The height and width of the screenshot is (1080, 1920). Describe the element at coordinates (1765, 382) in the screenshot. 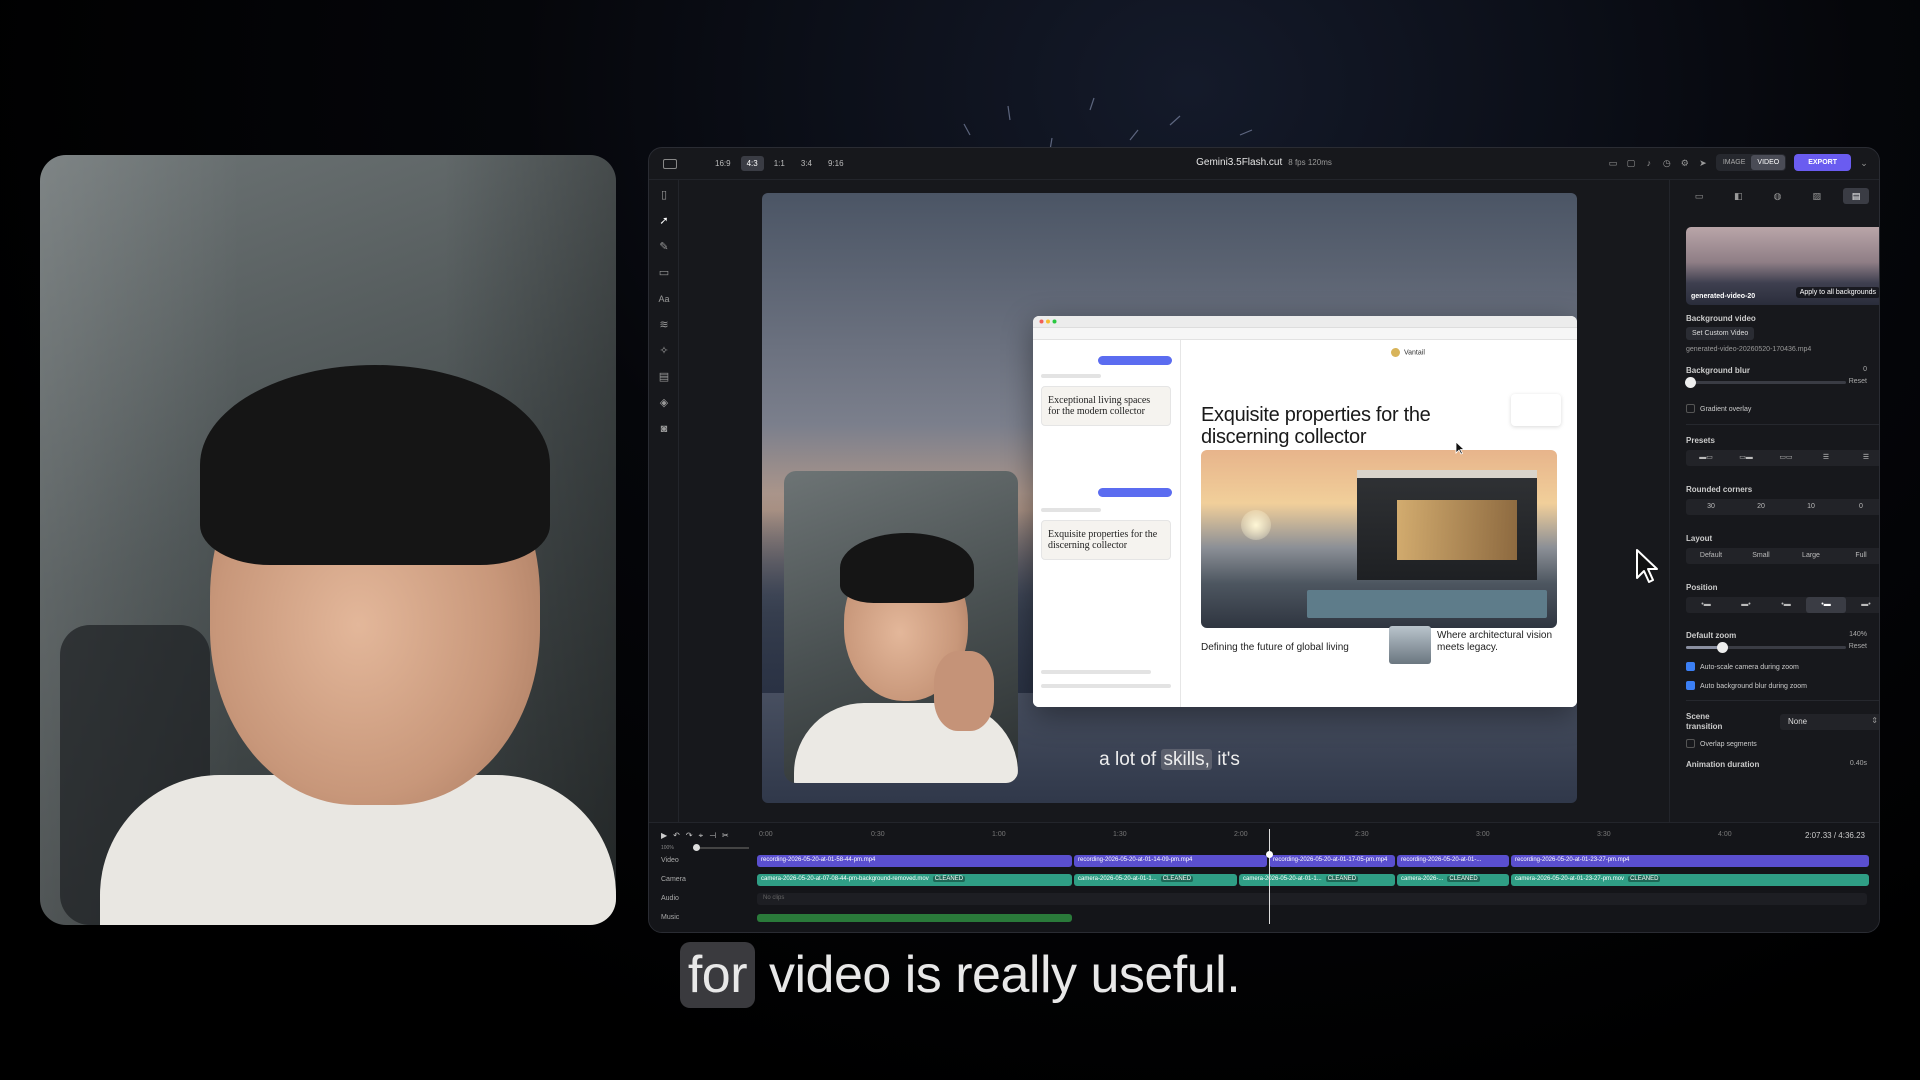

I see `background-blur-slider` at that location.